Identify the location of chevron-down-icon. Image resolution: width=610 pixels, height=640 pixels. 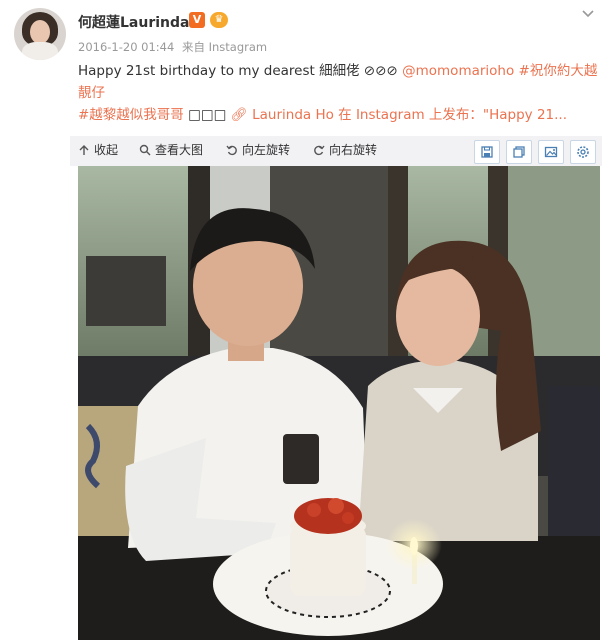
(588, 13).